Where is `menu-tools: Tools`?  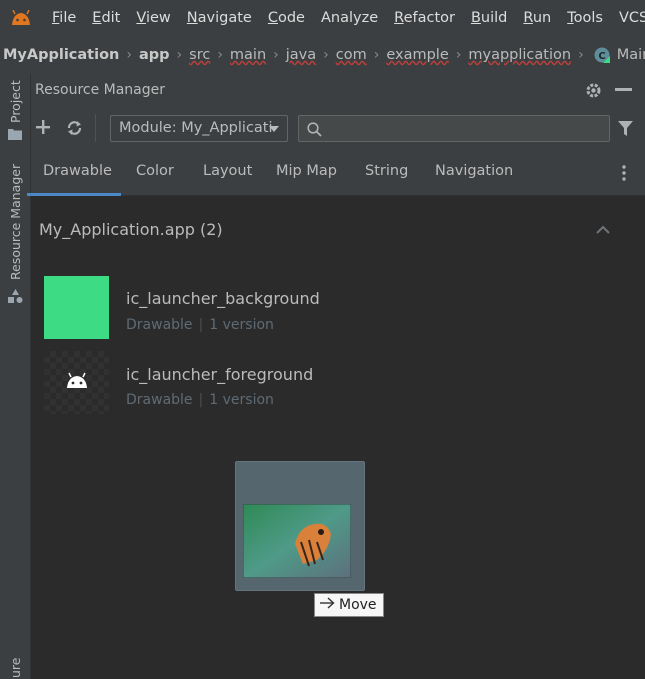 menu-tools: Tools is located at coordinates (585, 18).